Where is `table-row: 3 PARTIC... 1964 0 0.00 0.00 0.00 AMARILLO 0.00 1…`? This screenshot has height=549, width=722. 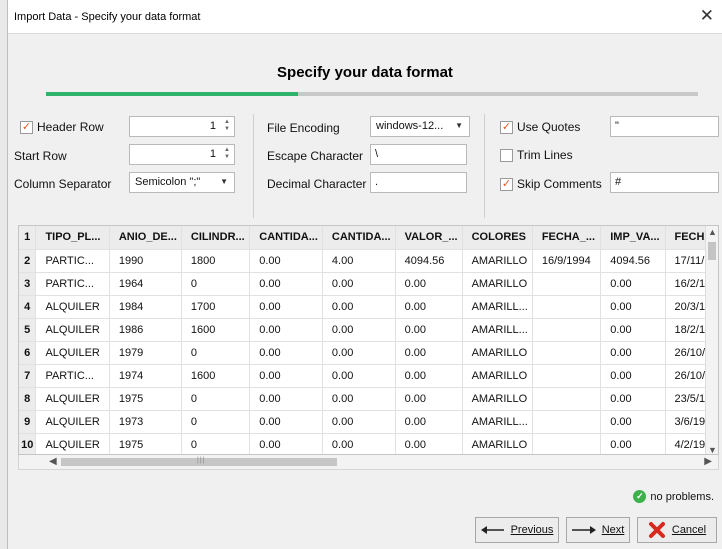
table-row: 3 PARTIC... 1964 0 0.00 0.00 0.00 AMARILLO 0.00 1… is located at coordinates (368, 284).